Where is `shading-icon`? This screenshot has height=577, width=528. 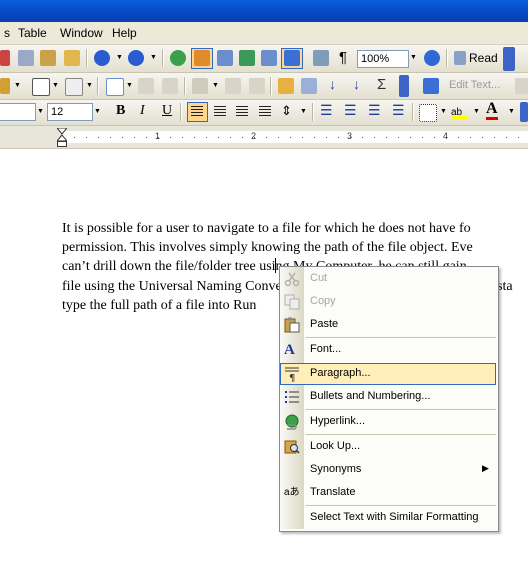 shading-icon is located at coordinates (74, 87).